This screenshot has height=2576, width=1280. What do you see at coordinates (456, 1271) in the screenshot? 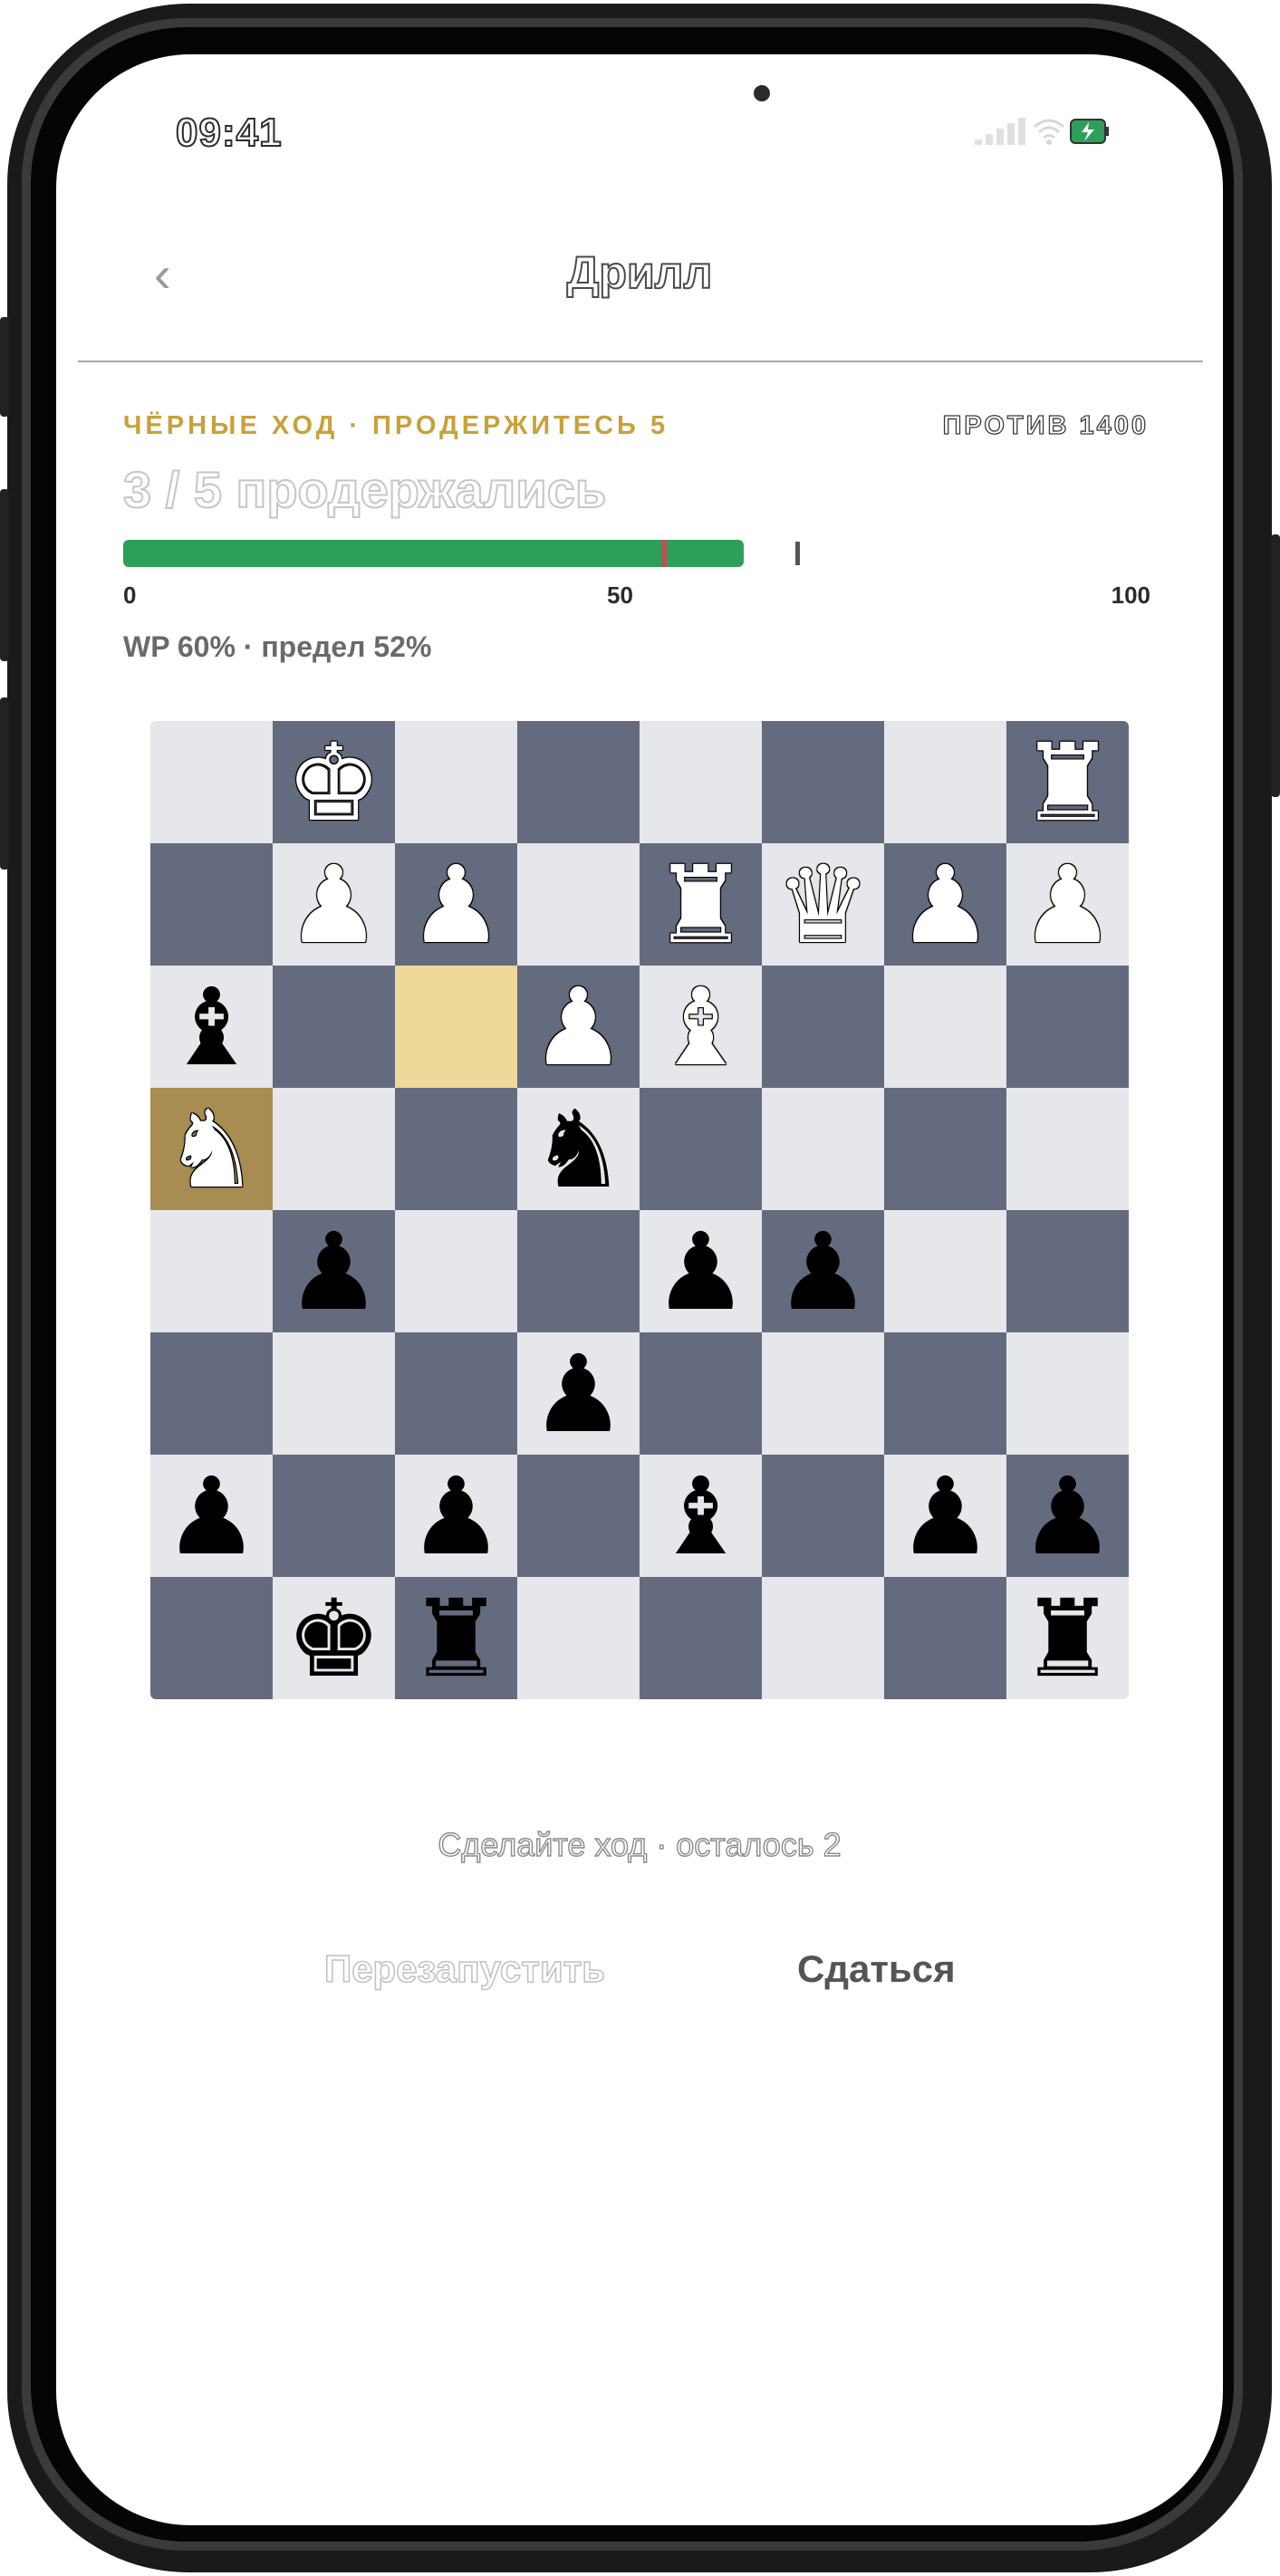
I see `square-c4` at bounding box center [456, 1271].